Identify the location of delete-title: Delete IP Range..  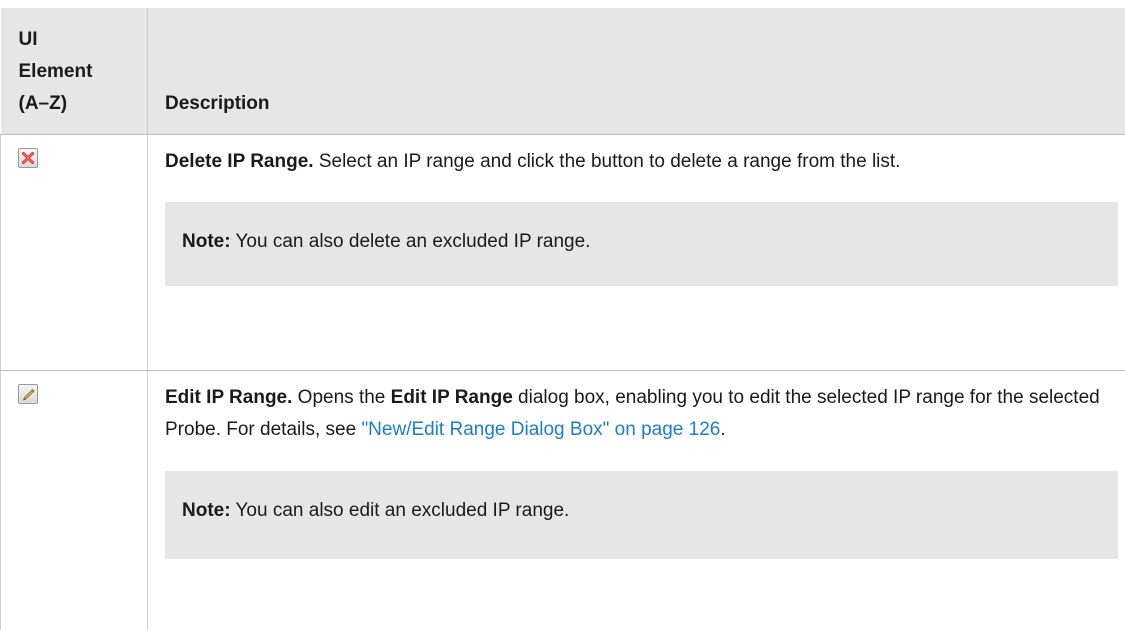
(239, 161).